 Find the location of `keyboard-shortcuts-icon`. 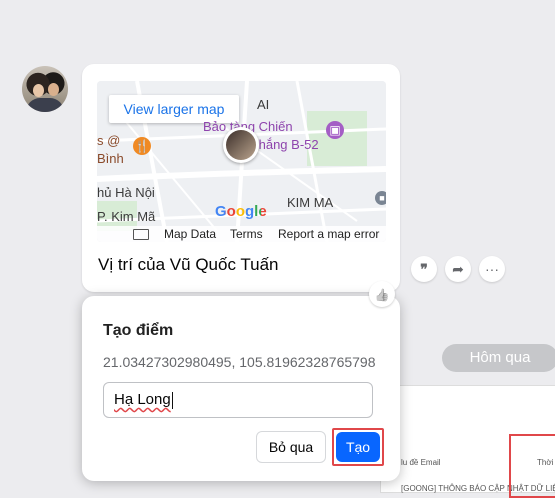

keyboard-shortcuts-icon is located at coordinates (141, 234).